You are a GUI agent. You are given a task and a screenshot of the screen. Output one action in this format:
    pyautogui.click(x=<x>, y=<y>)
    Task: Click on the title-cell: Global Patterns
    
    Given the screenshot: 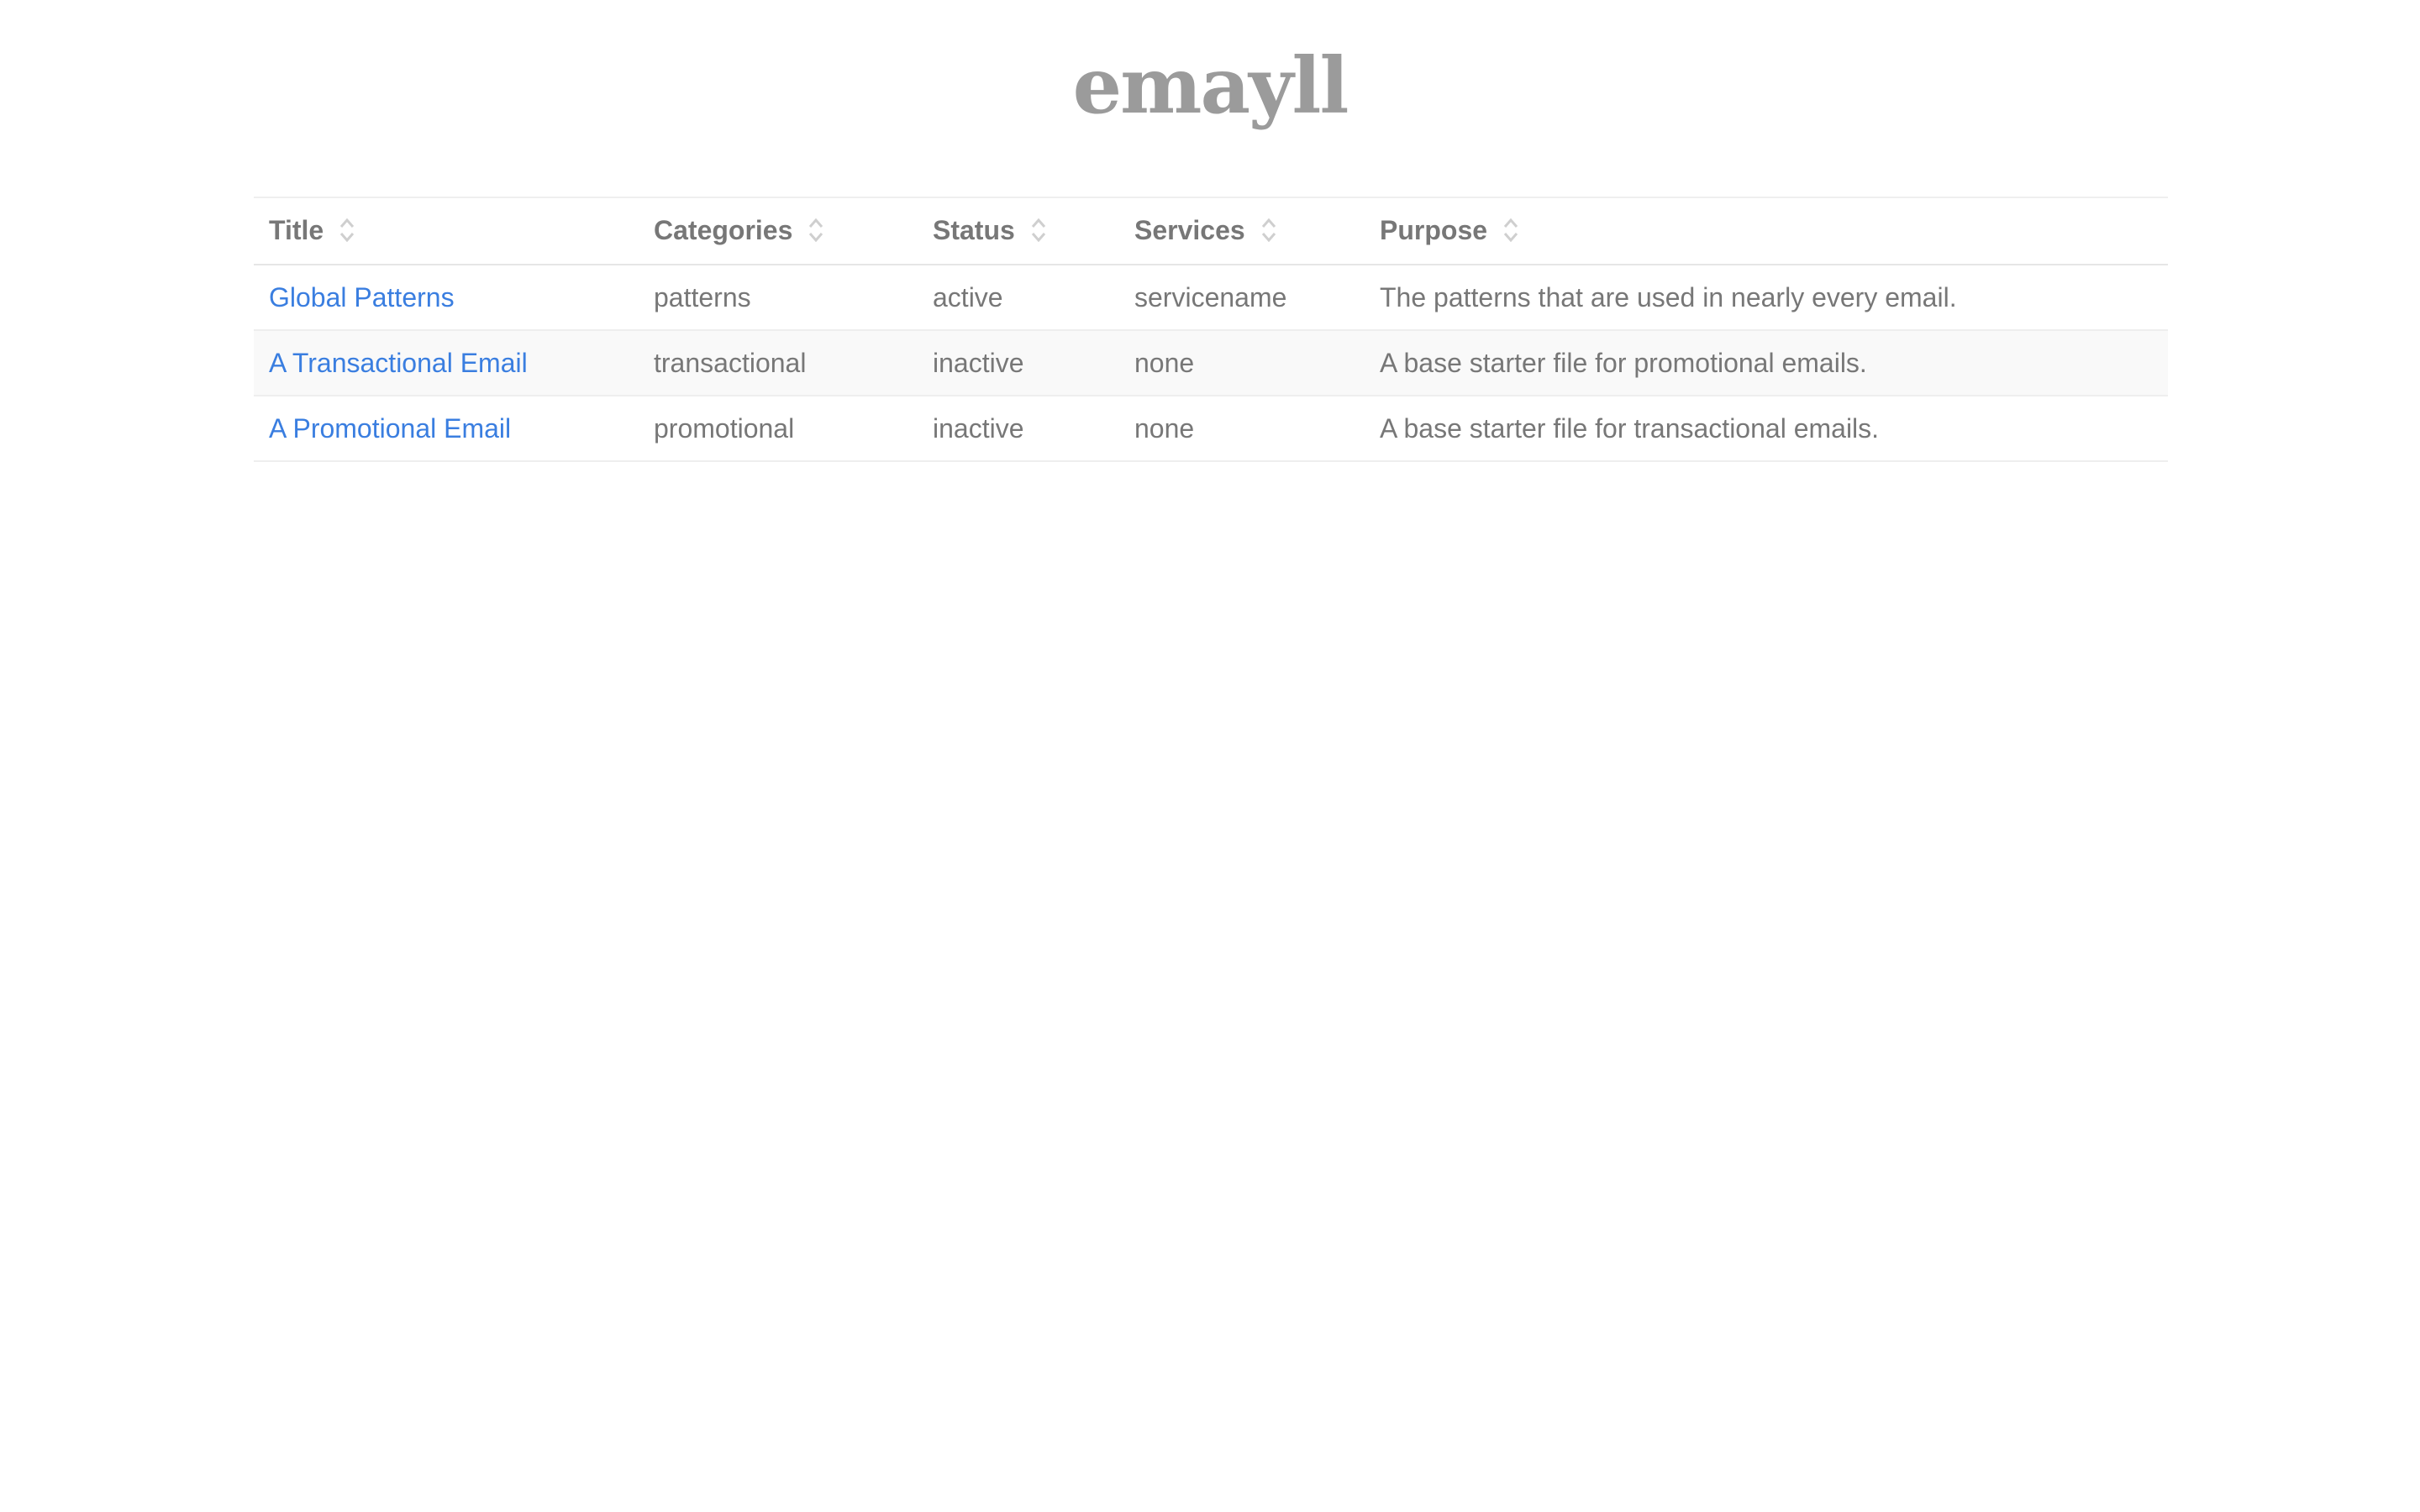 What is the action you would take?
    pyautogui.click(x=447, y=297)
    